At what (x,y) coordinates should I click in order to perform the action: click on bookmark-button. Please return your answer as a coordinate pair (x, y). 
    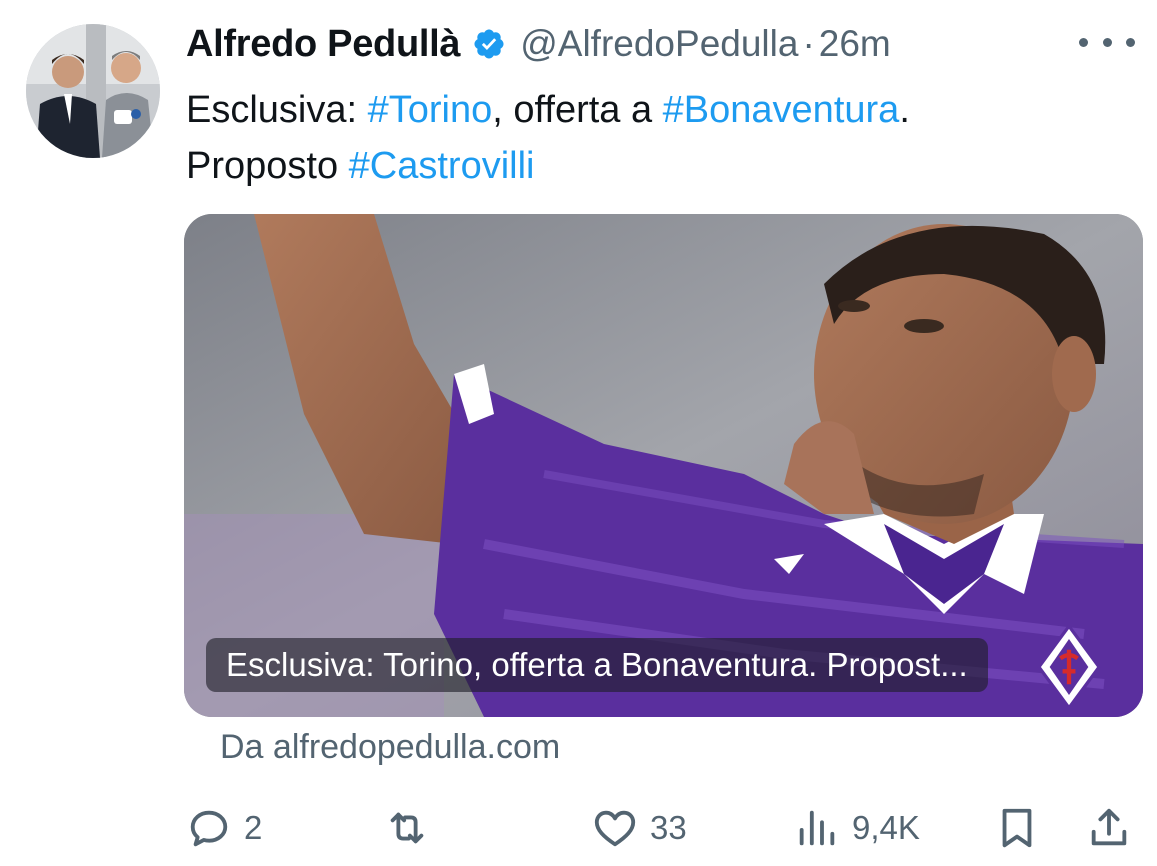
    Looking at the image, I should click on (1017, 828).